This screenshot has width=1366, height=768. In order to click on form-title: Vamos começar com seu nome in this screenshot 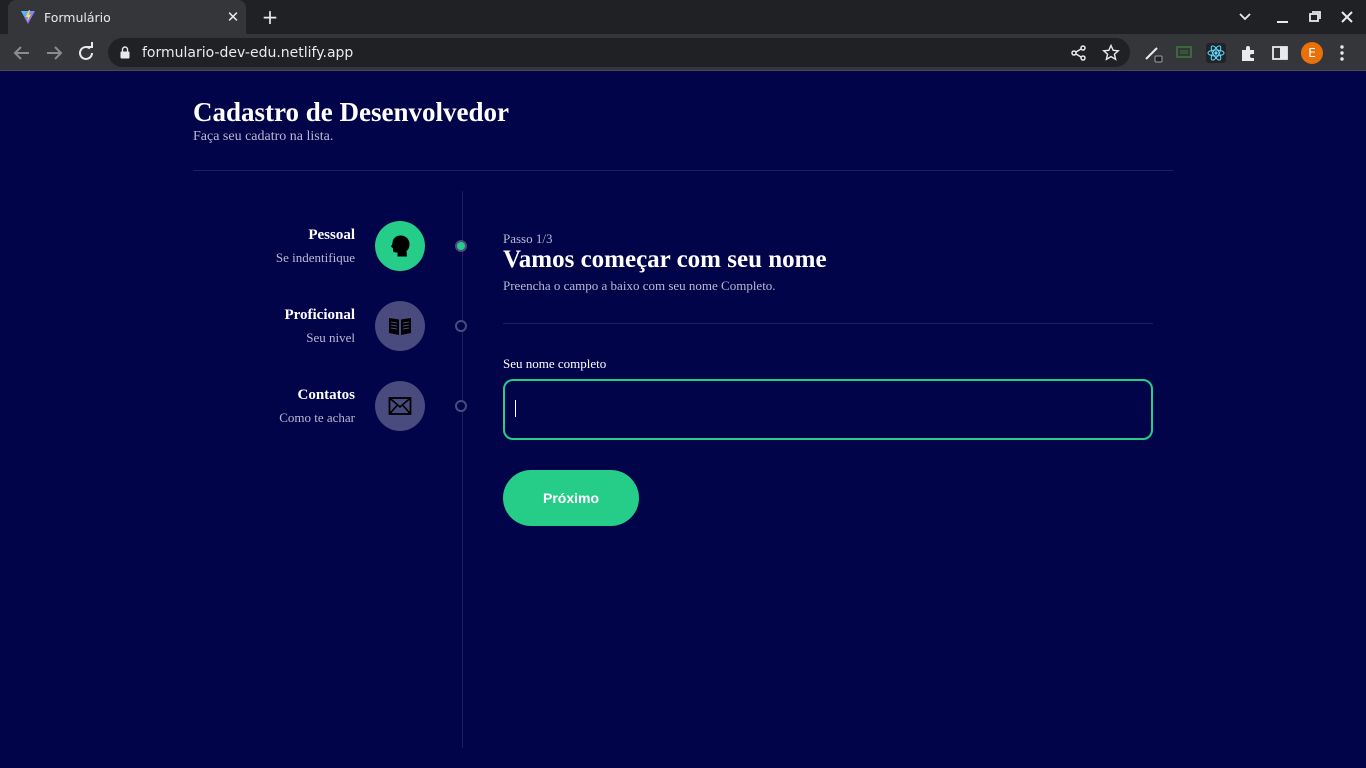, I will do `click(665, 259)`.